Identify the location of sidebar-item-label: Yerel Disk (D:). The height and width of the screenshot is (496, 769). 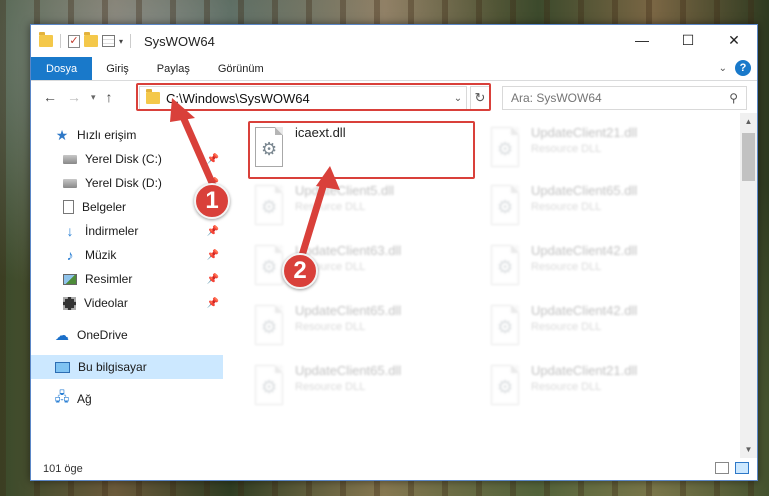
(123, 183).